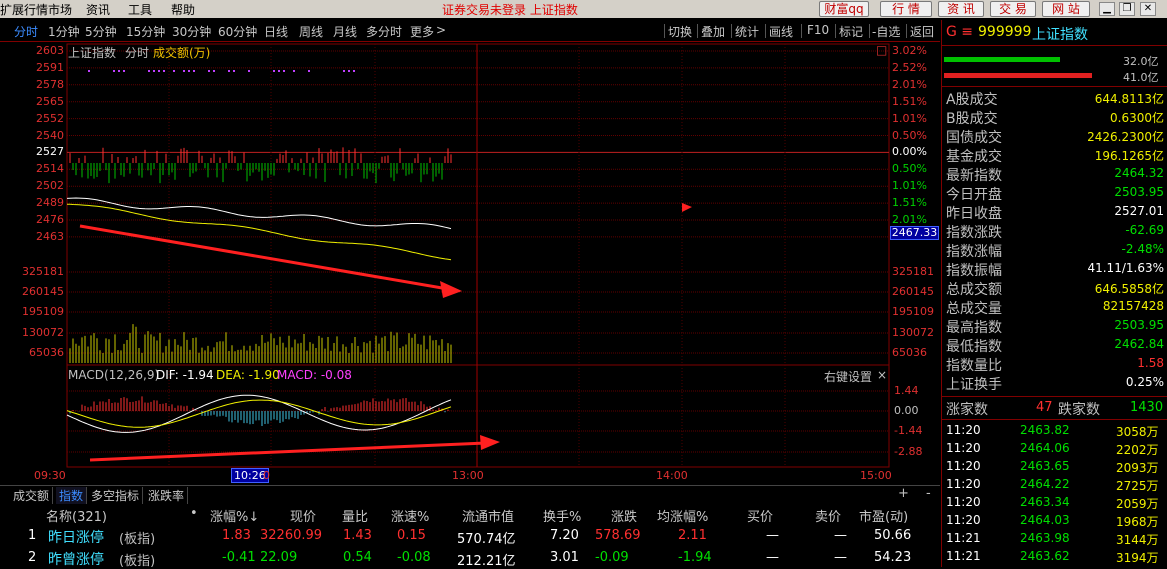  What do you see at coordinates (355, 515) in the screenshot?
I see `col-vol-ratio: 量比` at bounding box center [355, 515].